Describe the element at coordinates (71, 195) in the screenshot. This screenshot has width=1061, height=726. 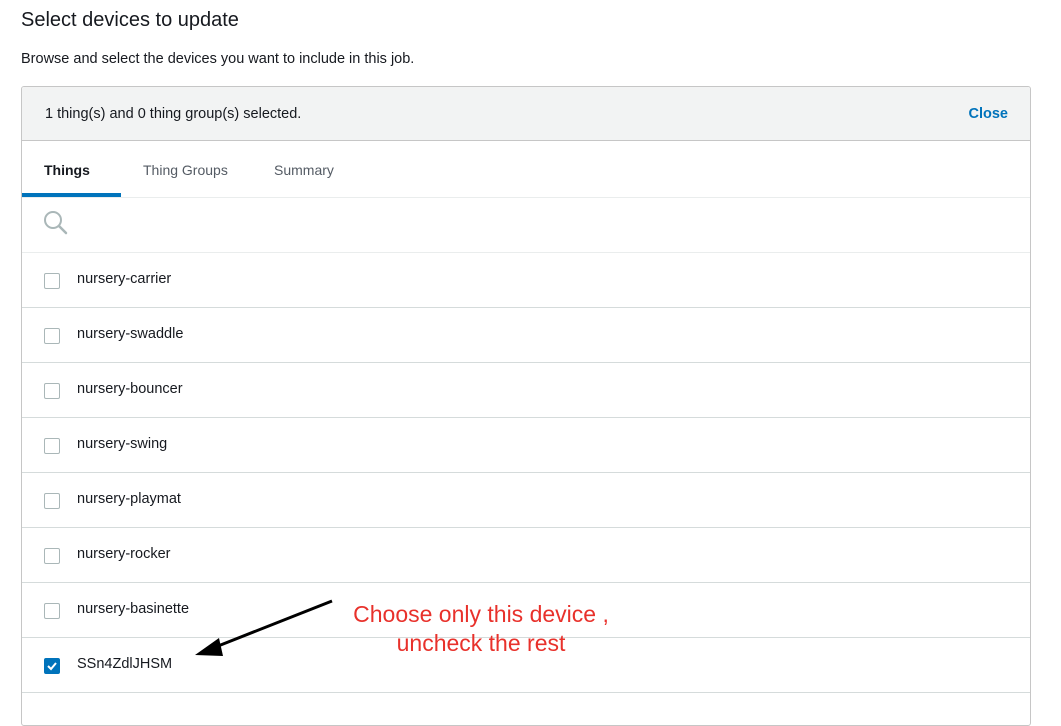
I see `active-tab-indicator` at that location.